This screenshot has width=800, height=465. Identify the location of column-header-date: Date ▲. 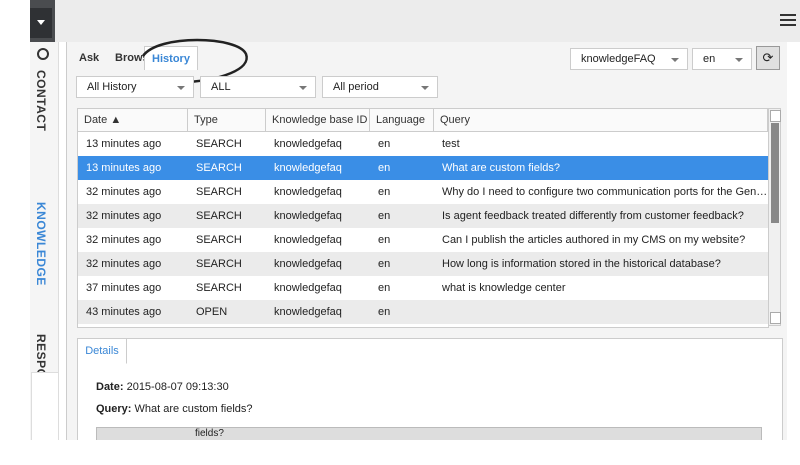
(133, 120).